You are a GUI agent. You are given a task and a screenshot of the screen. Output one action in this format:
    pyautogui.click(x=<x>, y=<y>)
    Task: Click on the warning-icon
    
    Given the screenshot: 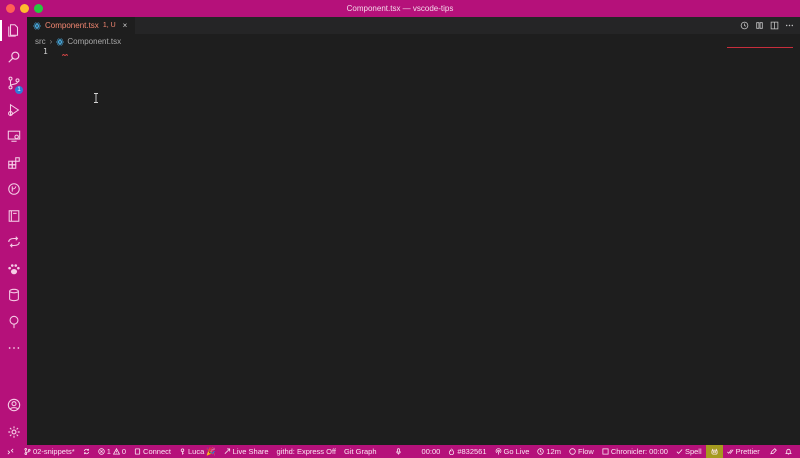 What is the action you would take?
    pyautogui.click(x=116, y=451)
    